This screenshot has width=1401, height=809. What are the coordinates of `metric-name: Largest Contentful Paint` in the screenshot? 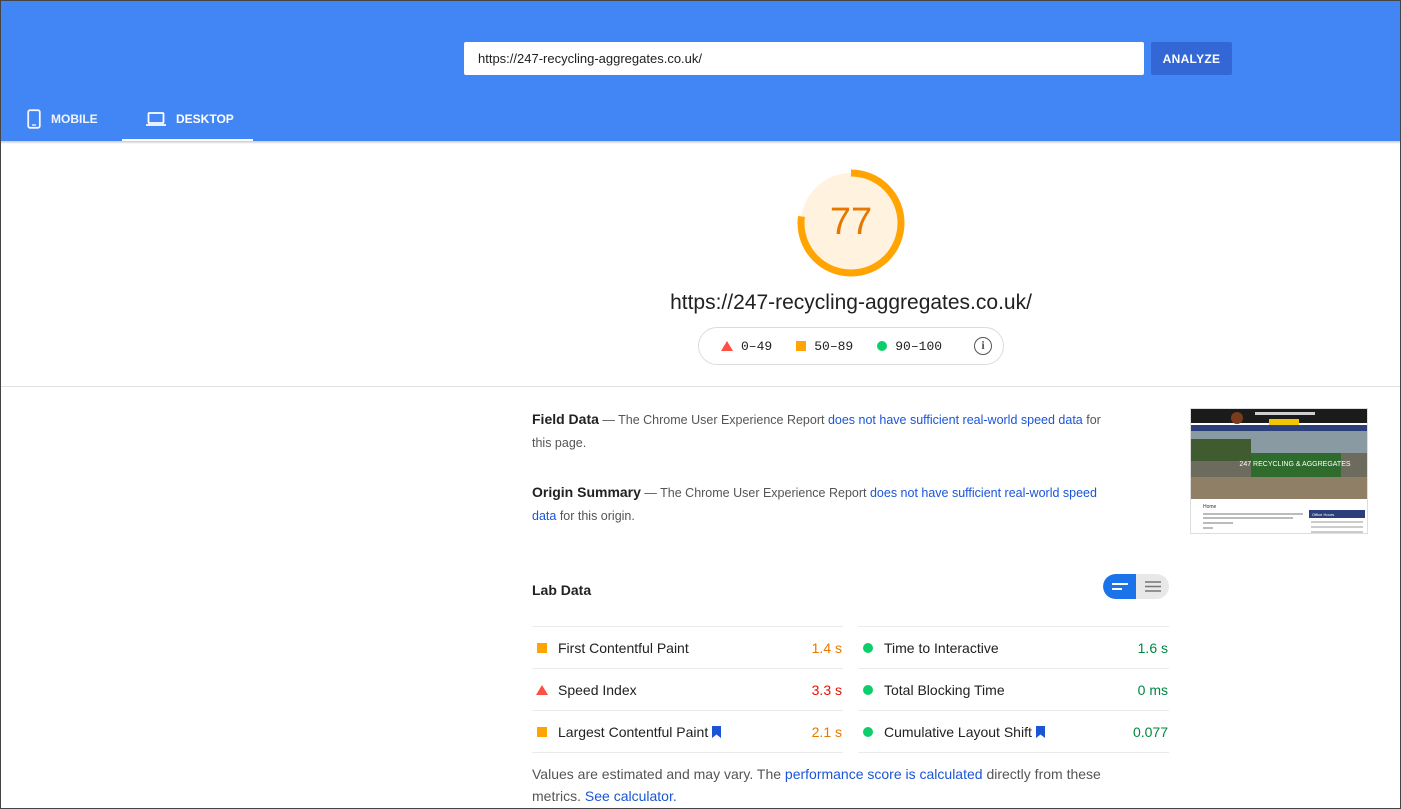 It's located at (685, 732).